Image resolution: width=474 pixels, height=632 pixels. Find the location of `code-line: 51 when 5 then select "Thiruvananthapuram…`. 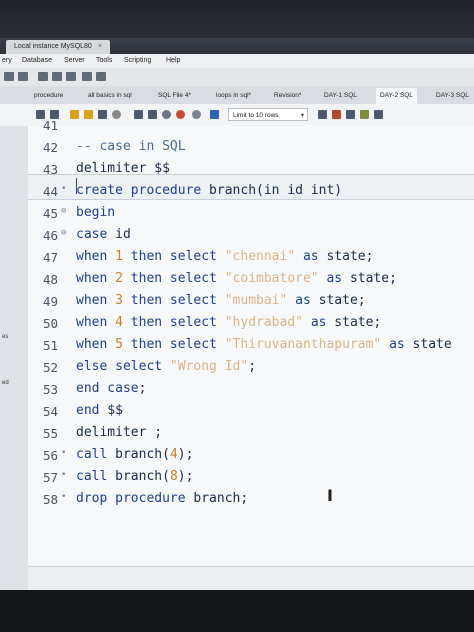

code-line: 51 when 5 then select "Thiruvananthapuram… is located at coordinates (251, 346).